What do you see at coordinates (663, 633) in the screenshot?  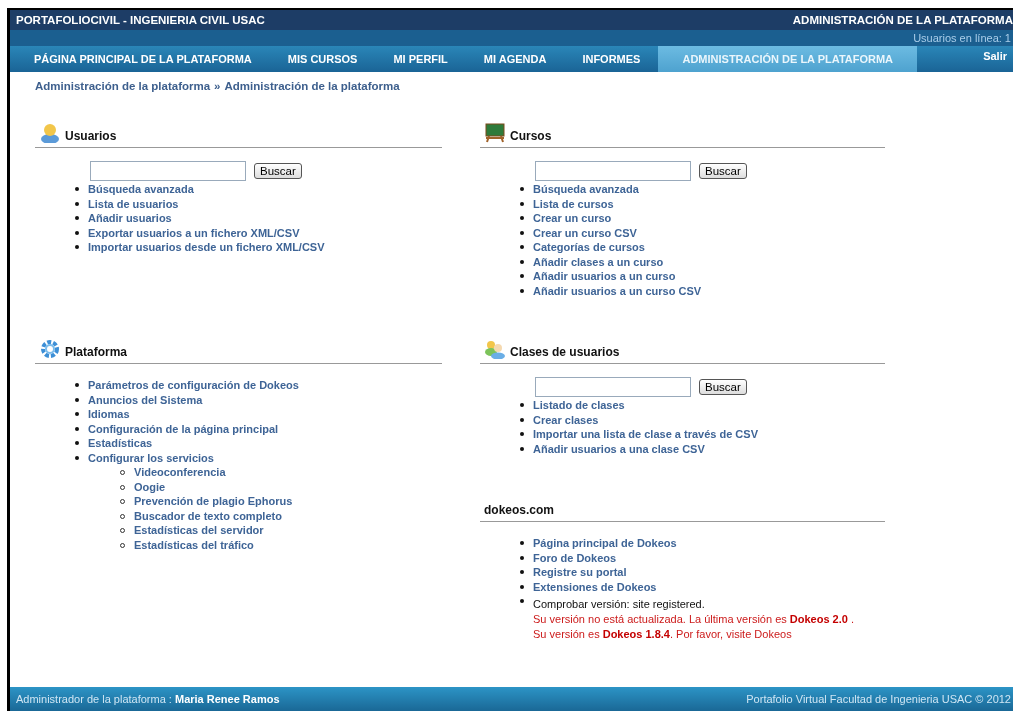 I see `version-warning: Su versión es Dokeos 1.8.4. Por favor, visite Dokeos` at bounding box center [663, 633].